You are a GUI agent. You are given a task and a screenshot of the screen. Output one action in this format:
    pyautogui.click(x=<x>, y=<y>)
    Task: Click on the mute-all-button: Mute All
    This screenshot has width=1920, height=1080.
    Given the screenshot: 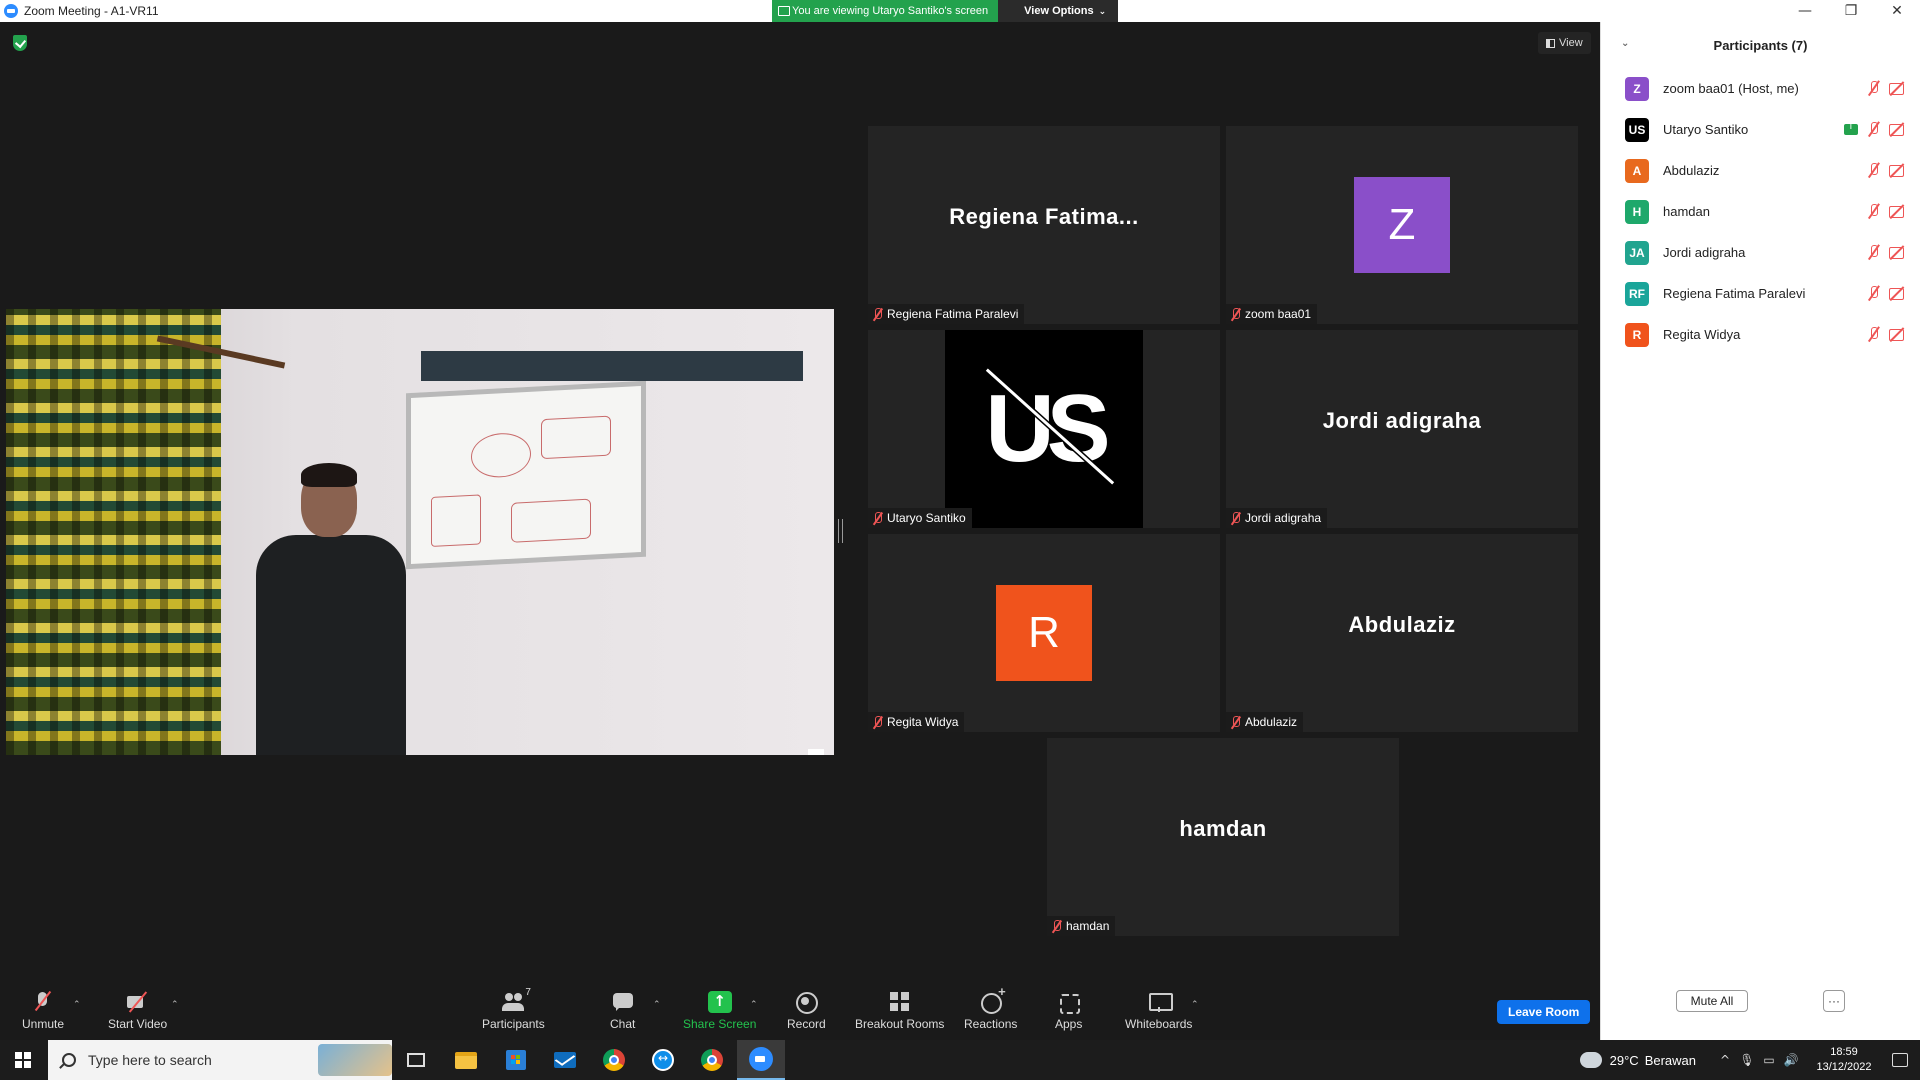 What is the action you would take?
    pyautogui.click(x=1712, y=1001)
    